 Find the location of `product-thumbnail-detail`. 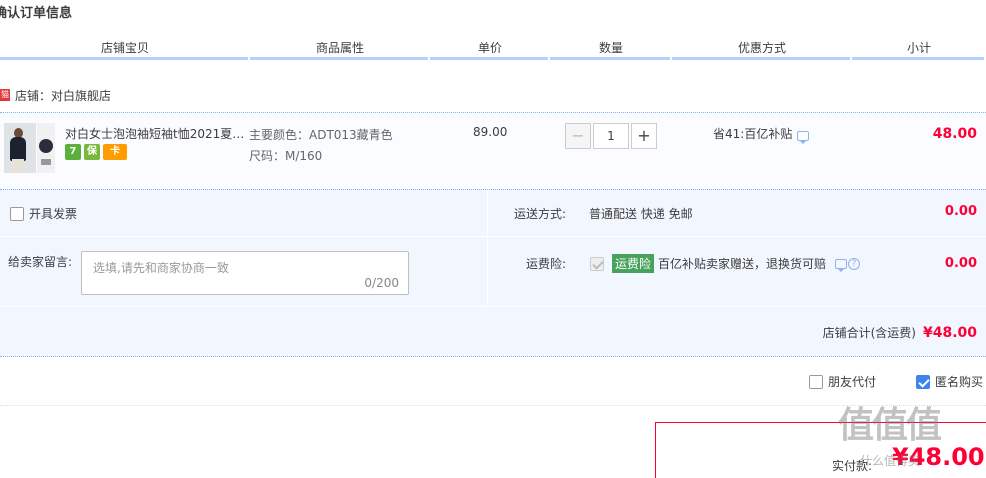

product-thumbnail-detail is located at coordinates (46, 148).